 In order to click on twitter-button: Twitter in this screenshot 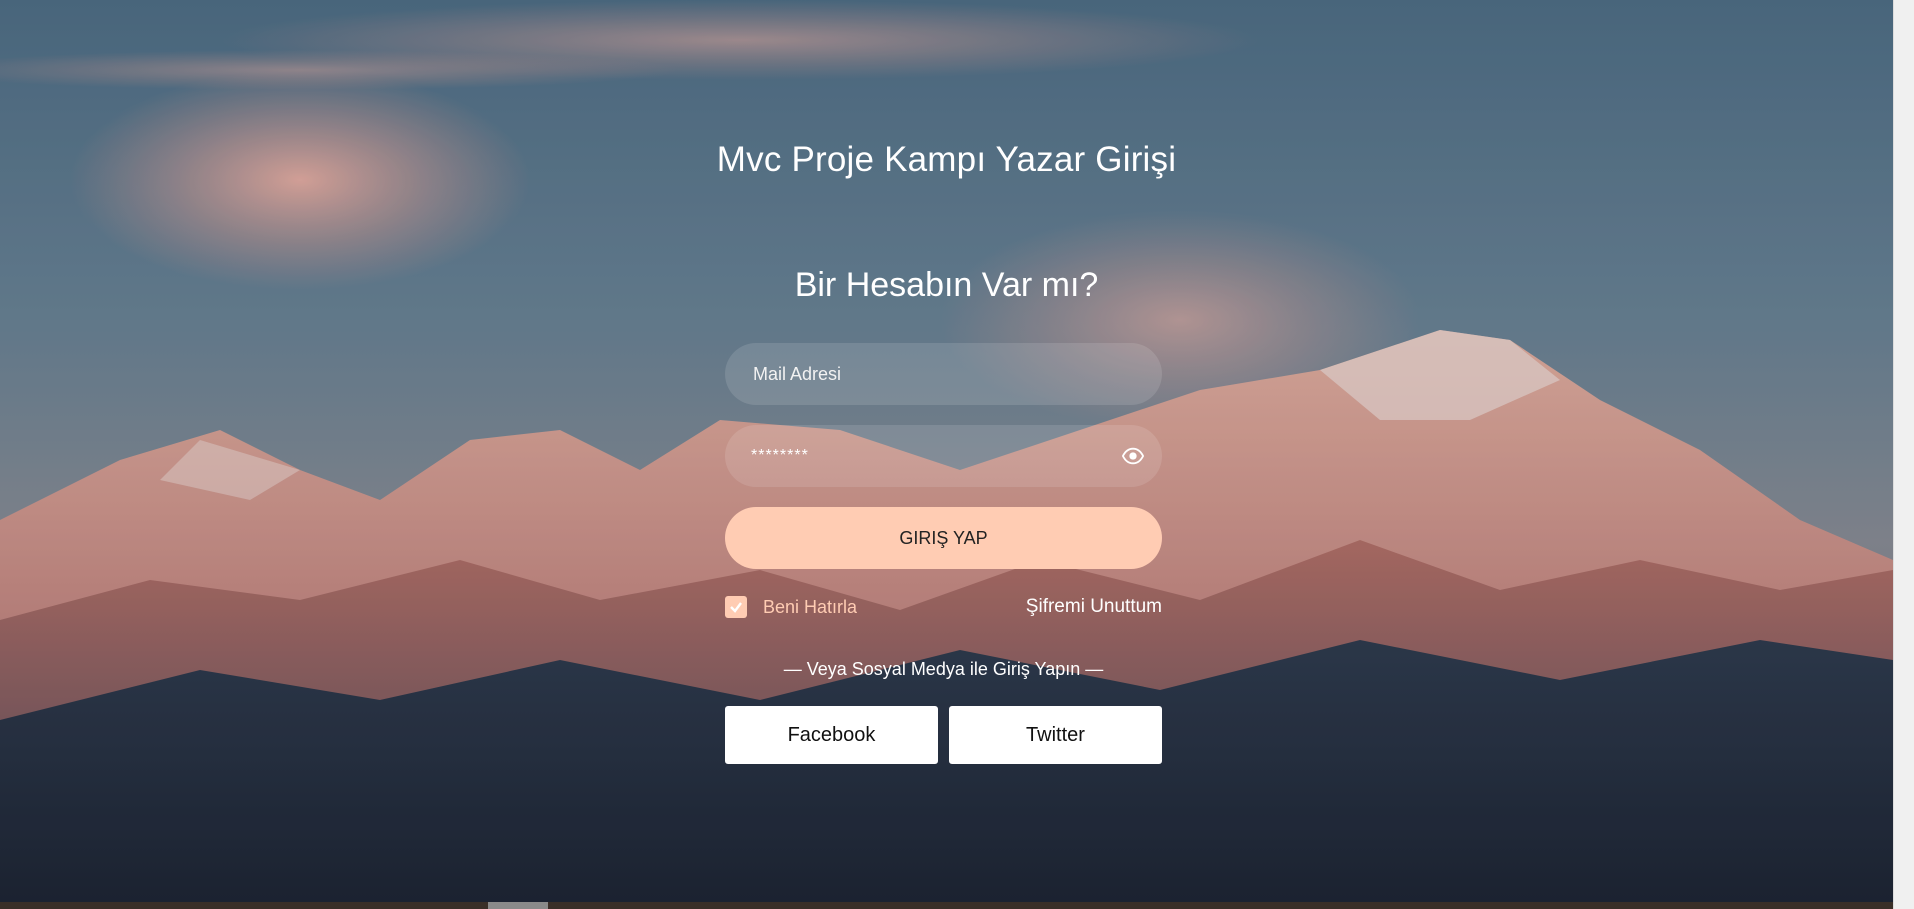, I will do `click(1055, 735)`.